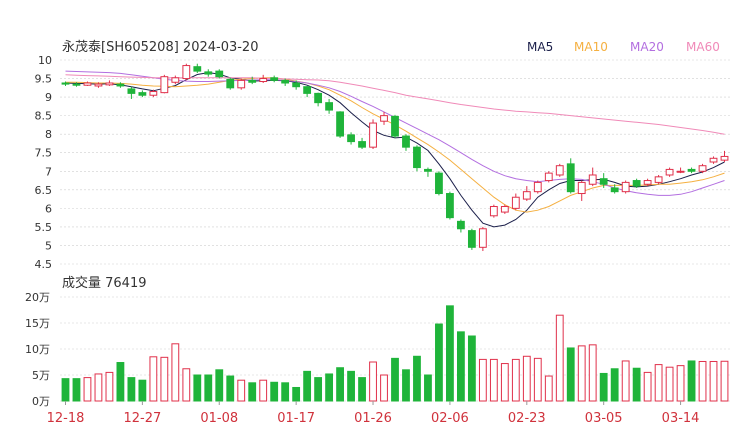 This screenshot has width=740, height=440. What do you see at coordinates (44, 79) in the screenshot?
I see `y-tick-label: 9.5` at bounding box center [44, 79].